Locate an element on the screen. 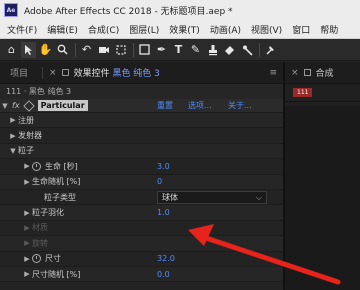 Image resolution: width=360 pixels, height=290 pixels. menu-composition: 合成(C) is located at coordinates (103, 29).